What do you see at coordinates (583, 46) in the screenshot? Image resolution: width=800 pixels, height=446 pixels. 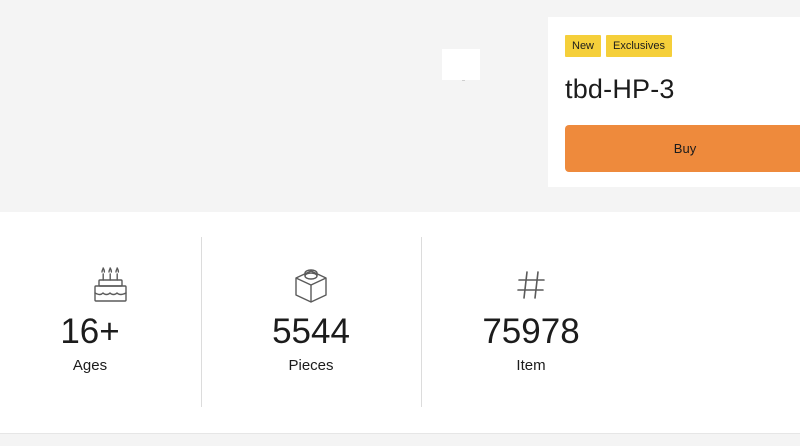 I see `badge-new: New` at bounding box center [583, 46].